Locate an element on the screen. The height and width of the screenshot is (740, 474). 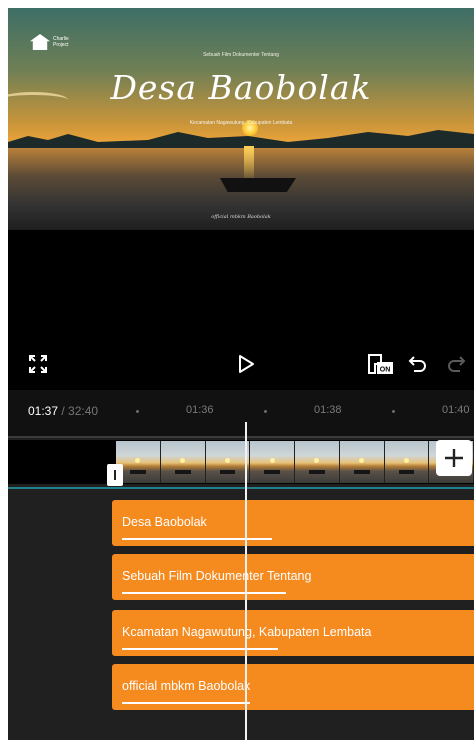
redo-icon is located at coordinates (457, 364).